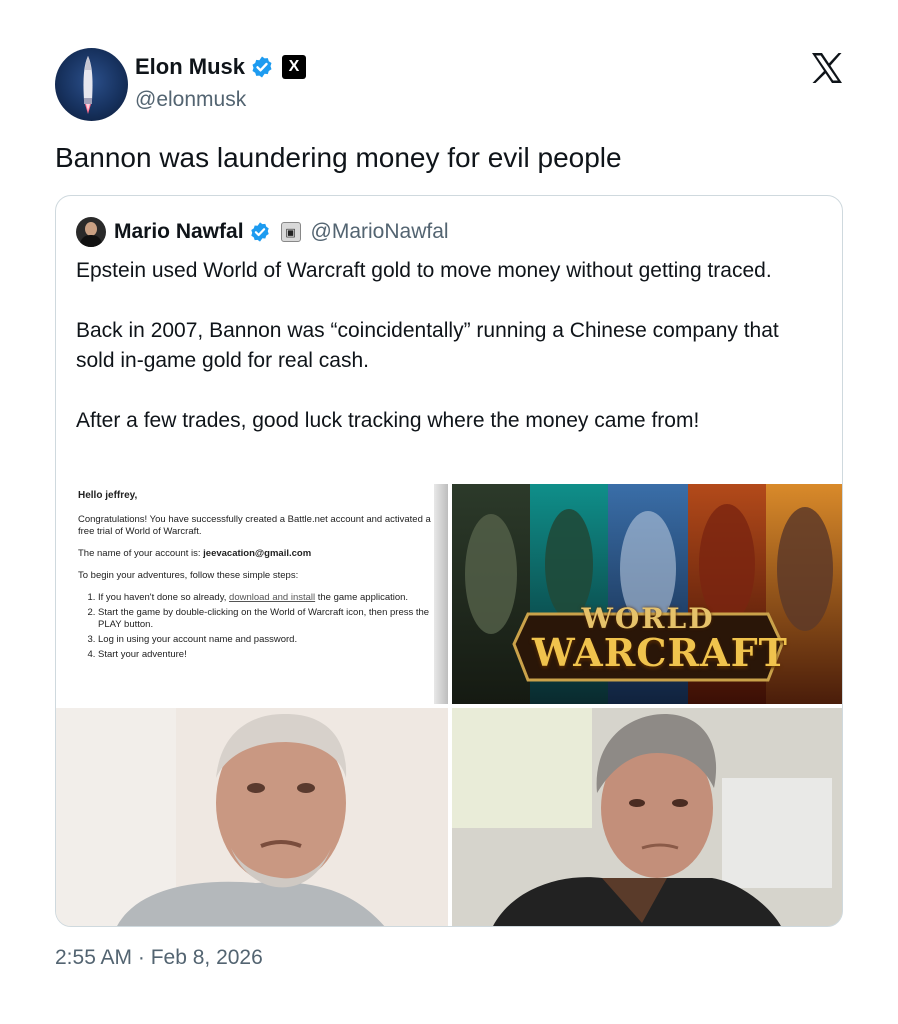  Describe the element at coordinates (294, 67) in the screenshot. I see `x-affiliation-badge-icon: X` at that location.